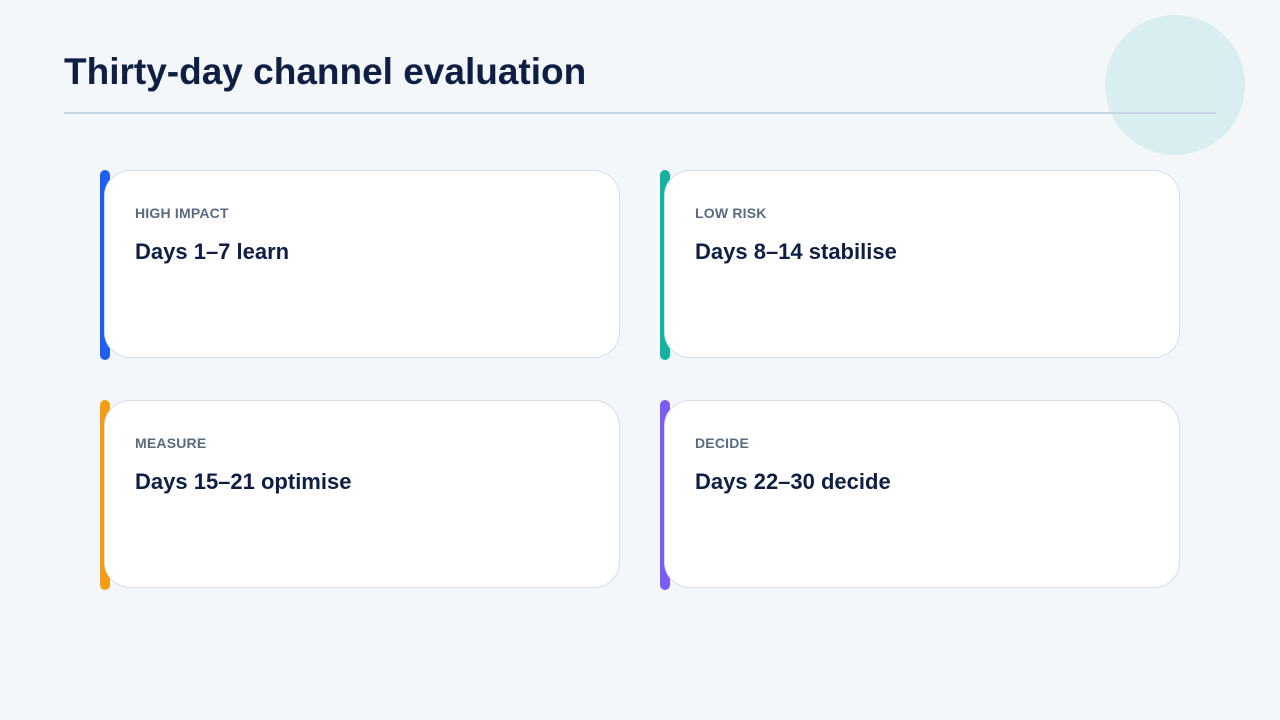 Image resolution: width=1280 pixels, height=720 pixels. What do you see at coordinates (325, 71) in the screenshot?
I see `page-title: Thirty-day channel evaluation` at bounding box center [325, 71].